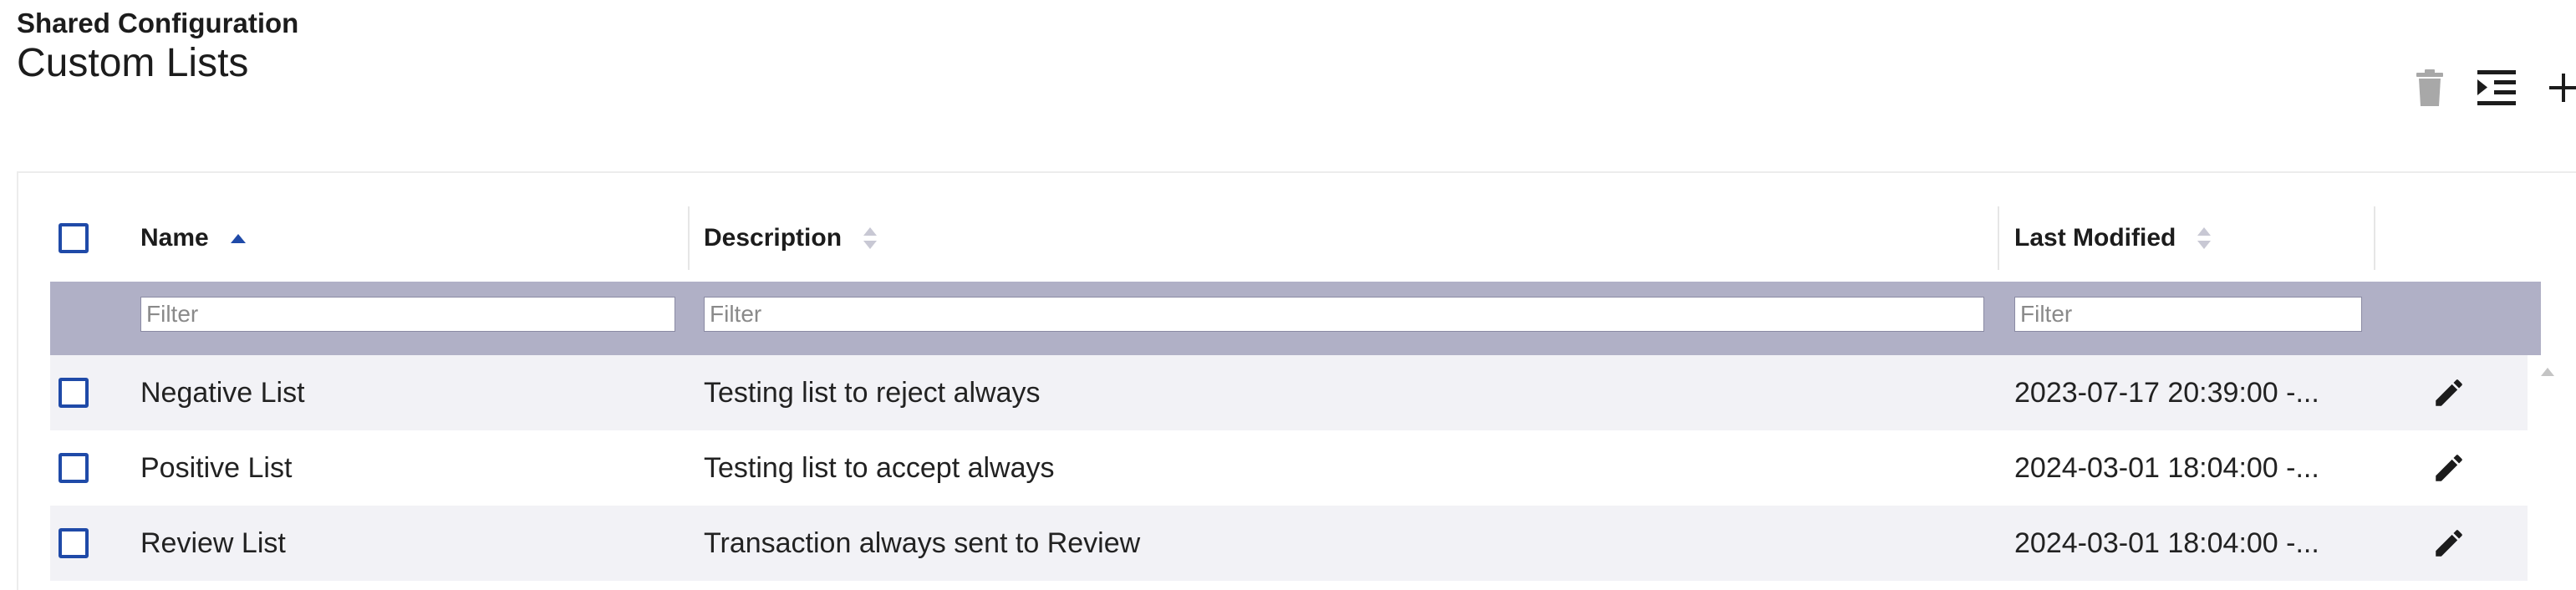 The image size is (2576, 590). What do you see at coordinates (174, 238) in the screenshot?
I see `column-header-name-label: Name` at bounding box center [174, 238].